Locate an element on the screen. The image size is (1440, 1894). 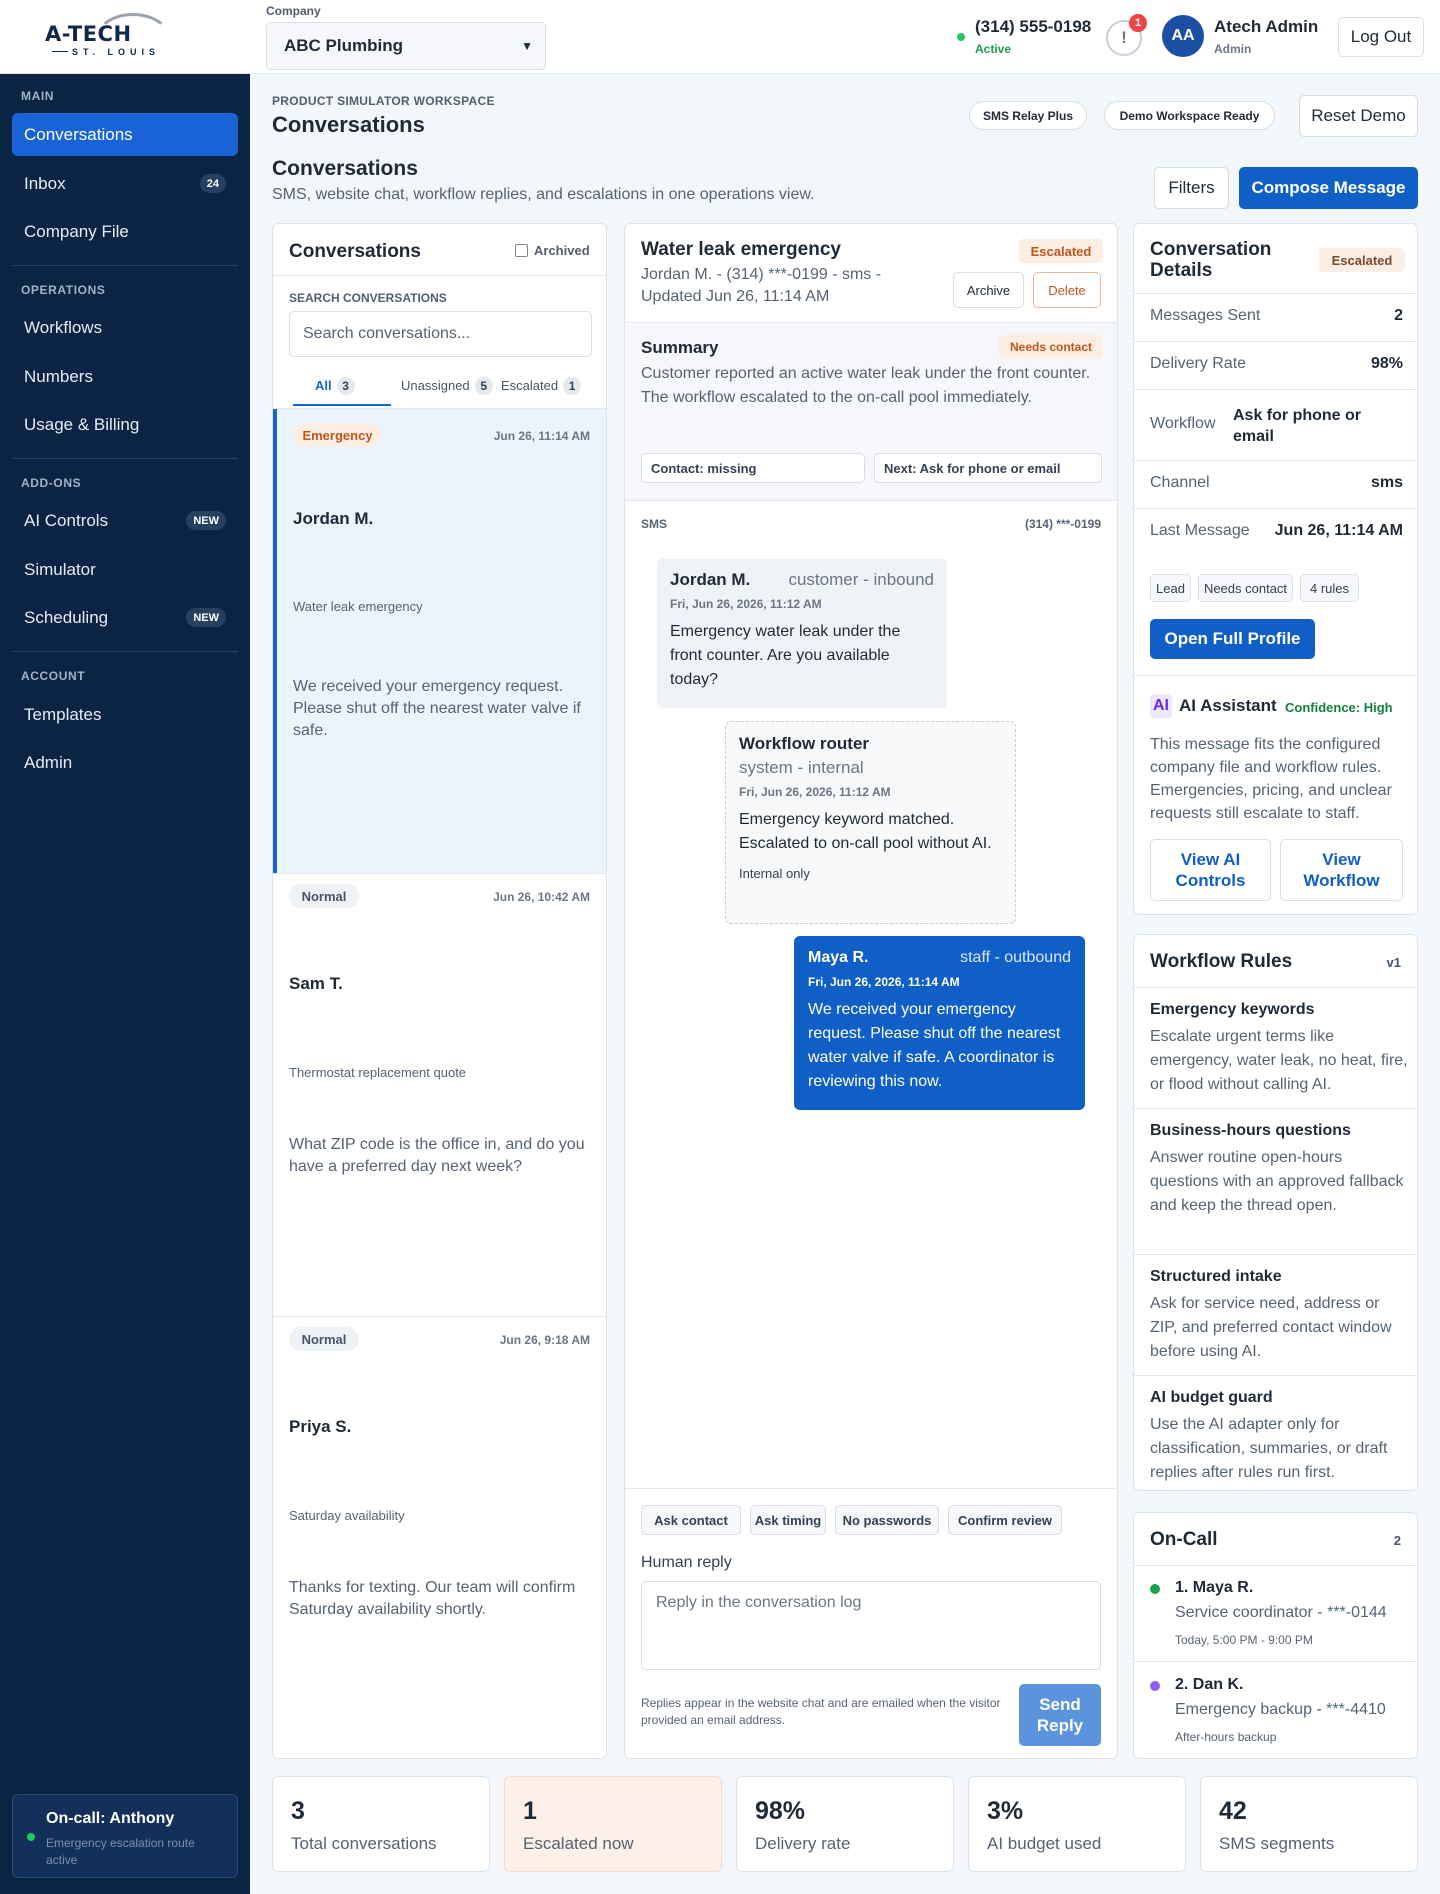
sidebar-item-conversations: Conversations is located at coordinates (125, 134).